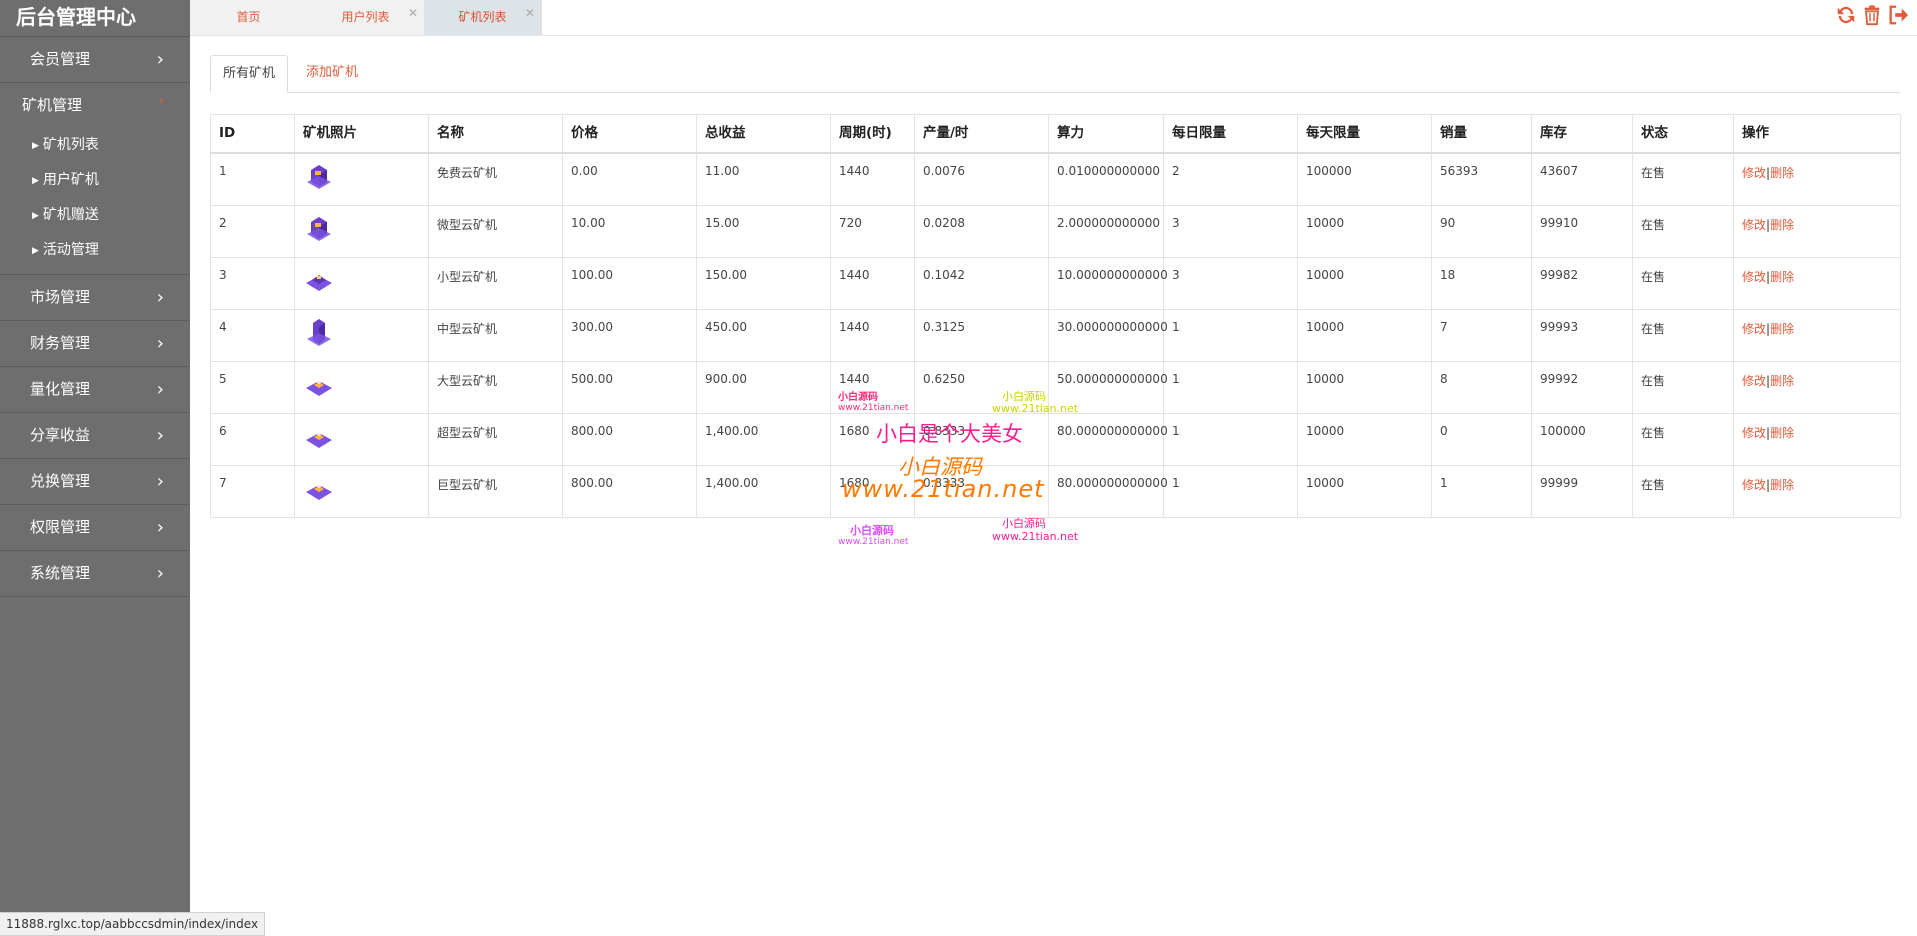 The height and width of the screenshot is (936, 1917). What do you see at coordinates (249, 74) in the screenshot?
I see `subtab-all-miners: 所有矿机` at bounding box center [249, 74].